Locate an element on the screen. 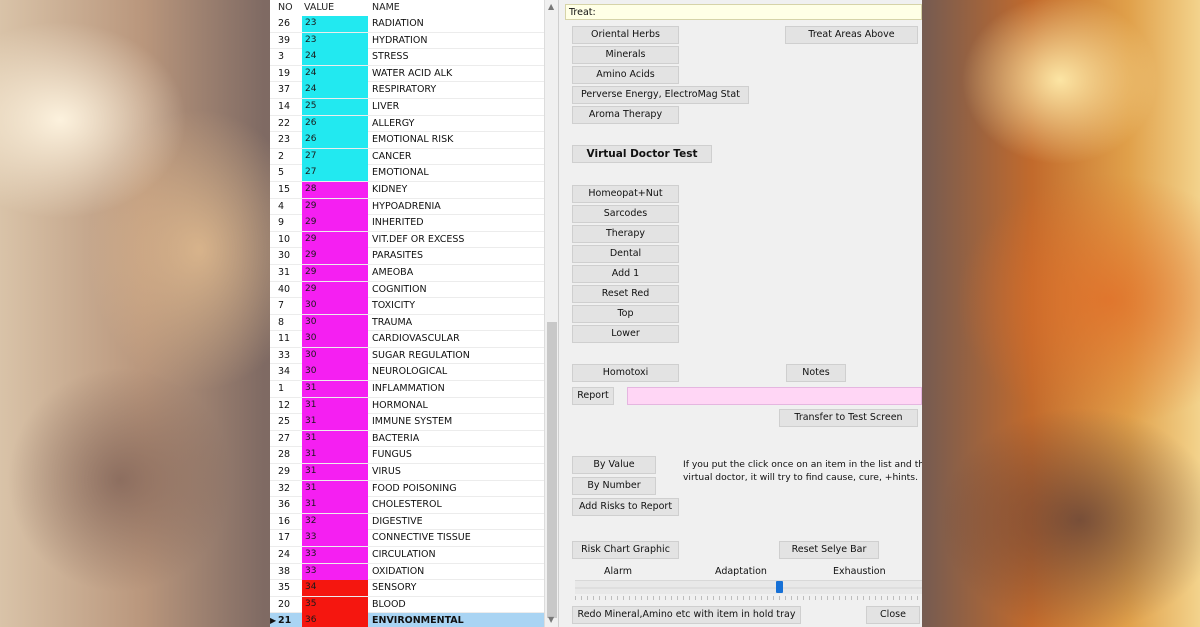  table-row: 1 31 INFLAMMATION is located at coordinates (407, 389).